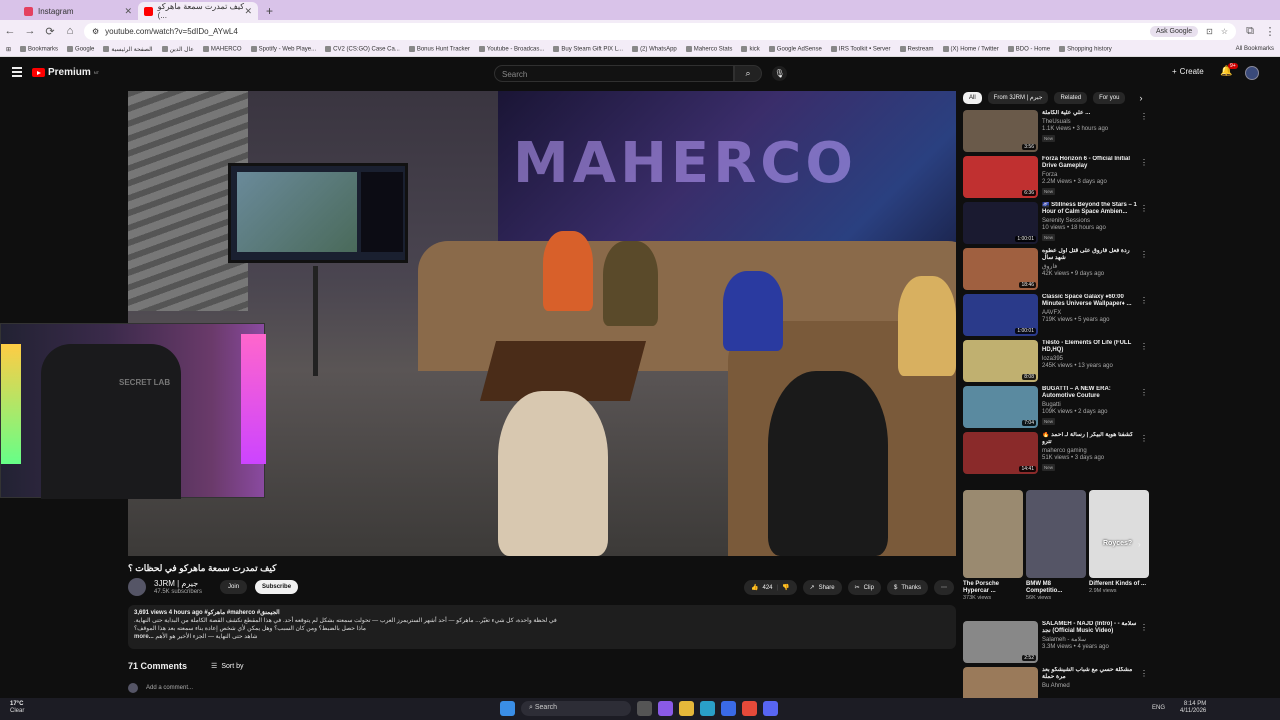 The height and width of the screenshot is (720, 1280). Describe the element at coordinates (686, 708) in the screenshot. I see `file-explorer-icon` at that location.